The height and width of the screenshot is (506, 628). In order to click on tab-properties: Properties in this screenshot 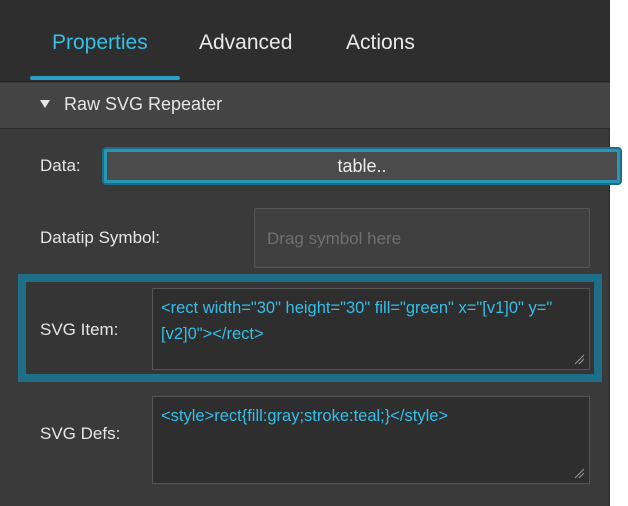, I will do `click(100, 43)`.